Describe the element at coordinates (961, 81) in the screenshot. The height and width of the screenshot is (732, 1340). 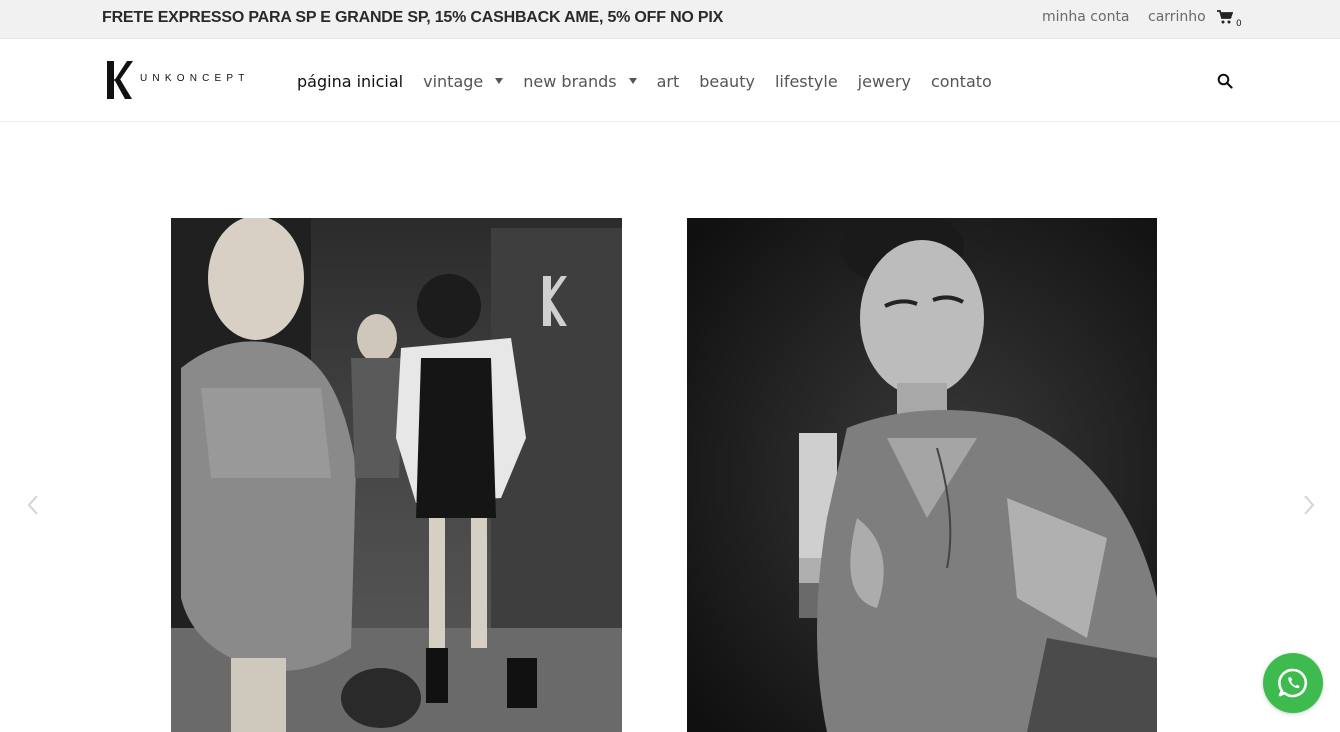
I see `nav-item-contato: contato` at that location.